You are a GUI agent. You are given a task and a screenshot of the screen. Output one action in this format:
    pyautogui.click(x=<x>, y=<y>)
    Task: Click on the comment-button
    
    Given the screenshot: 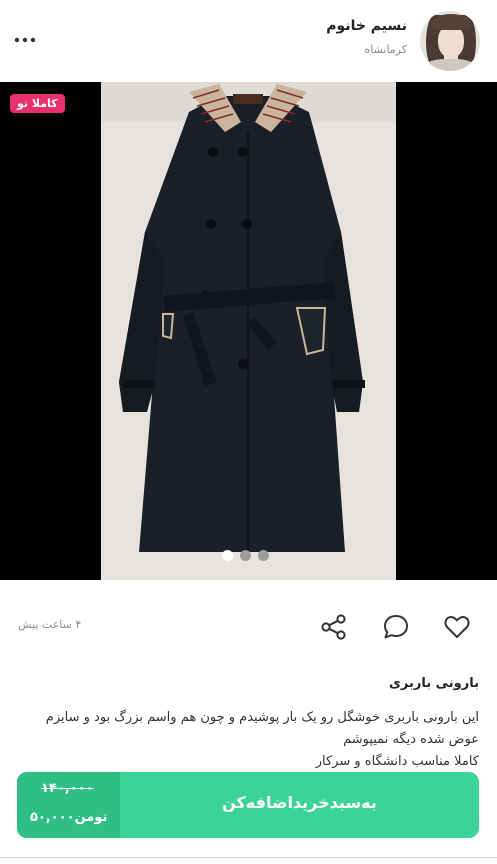 What is the action you would take?
    pyautogui.click(x=396, y=627)
    